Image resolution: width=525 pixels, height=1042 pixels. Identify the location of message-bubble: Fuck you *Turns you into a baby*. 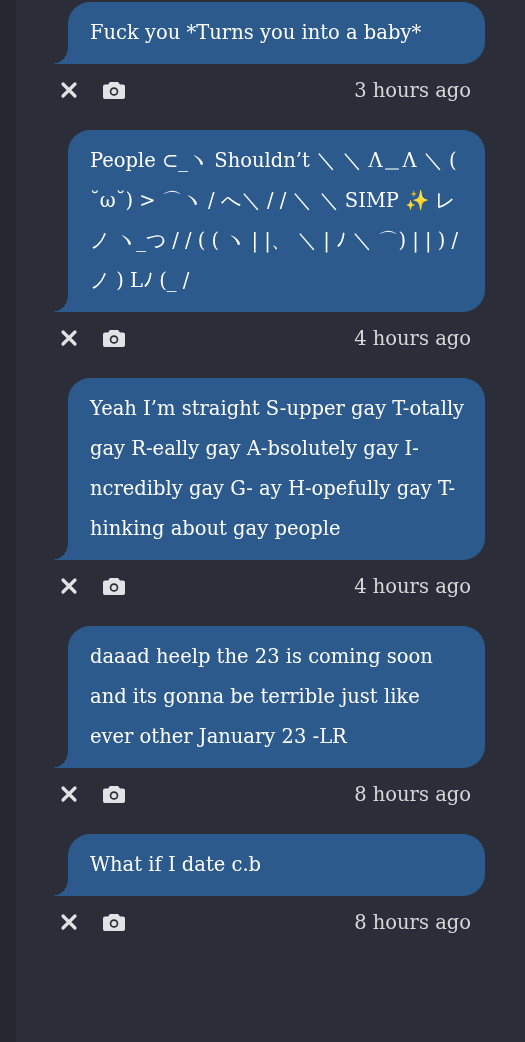
(268, 33).